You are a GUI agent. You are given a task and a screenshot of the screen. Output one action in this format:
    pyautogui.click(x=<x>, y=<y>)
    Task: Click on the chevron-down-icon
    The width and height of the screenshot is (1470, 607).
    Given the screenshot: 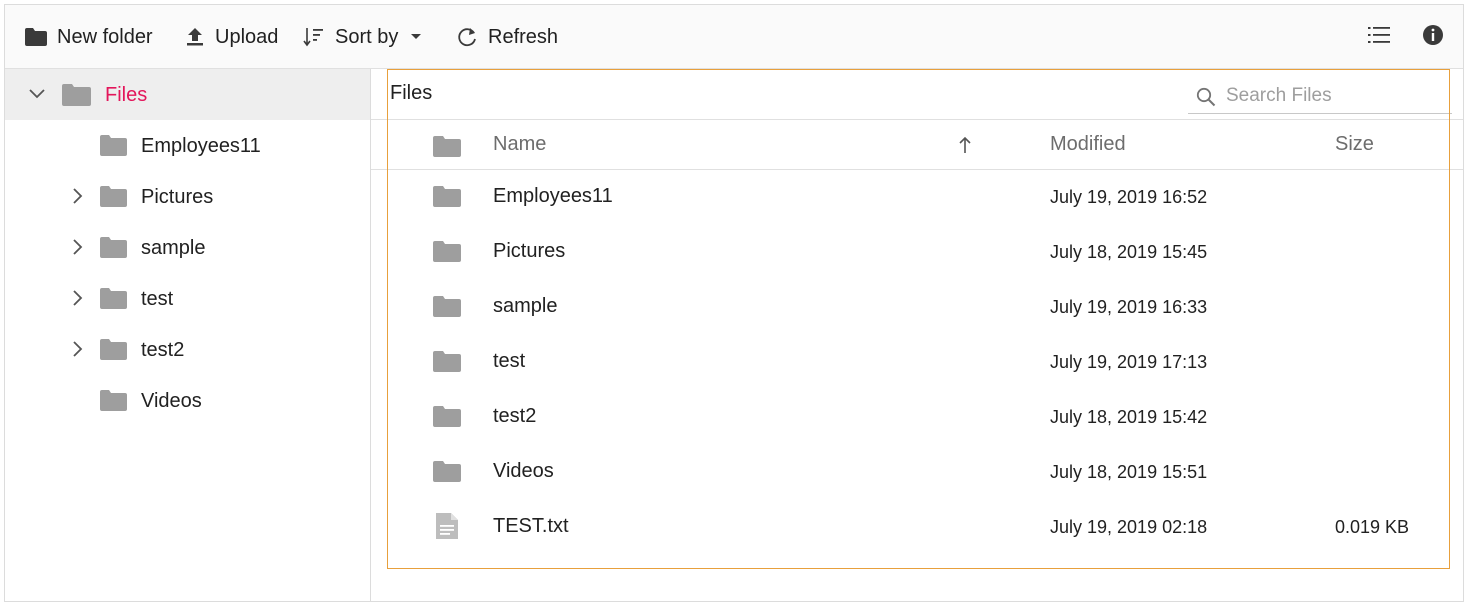 What is the action you would take?
    pyautogui.click(x=37, y=94)
    